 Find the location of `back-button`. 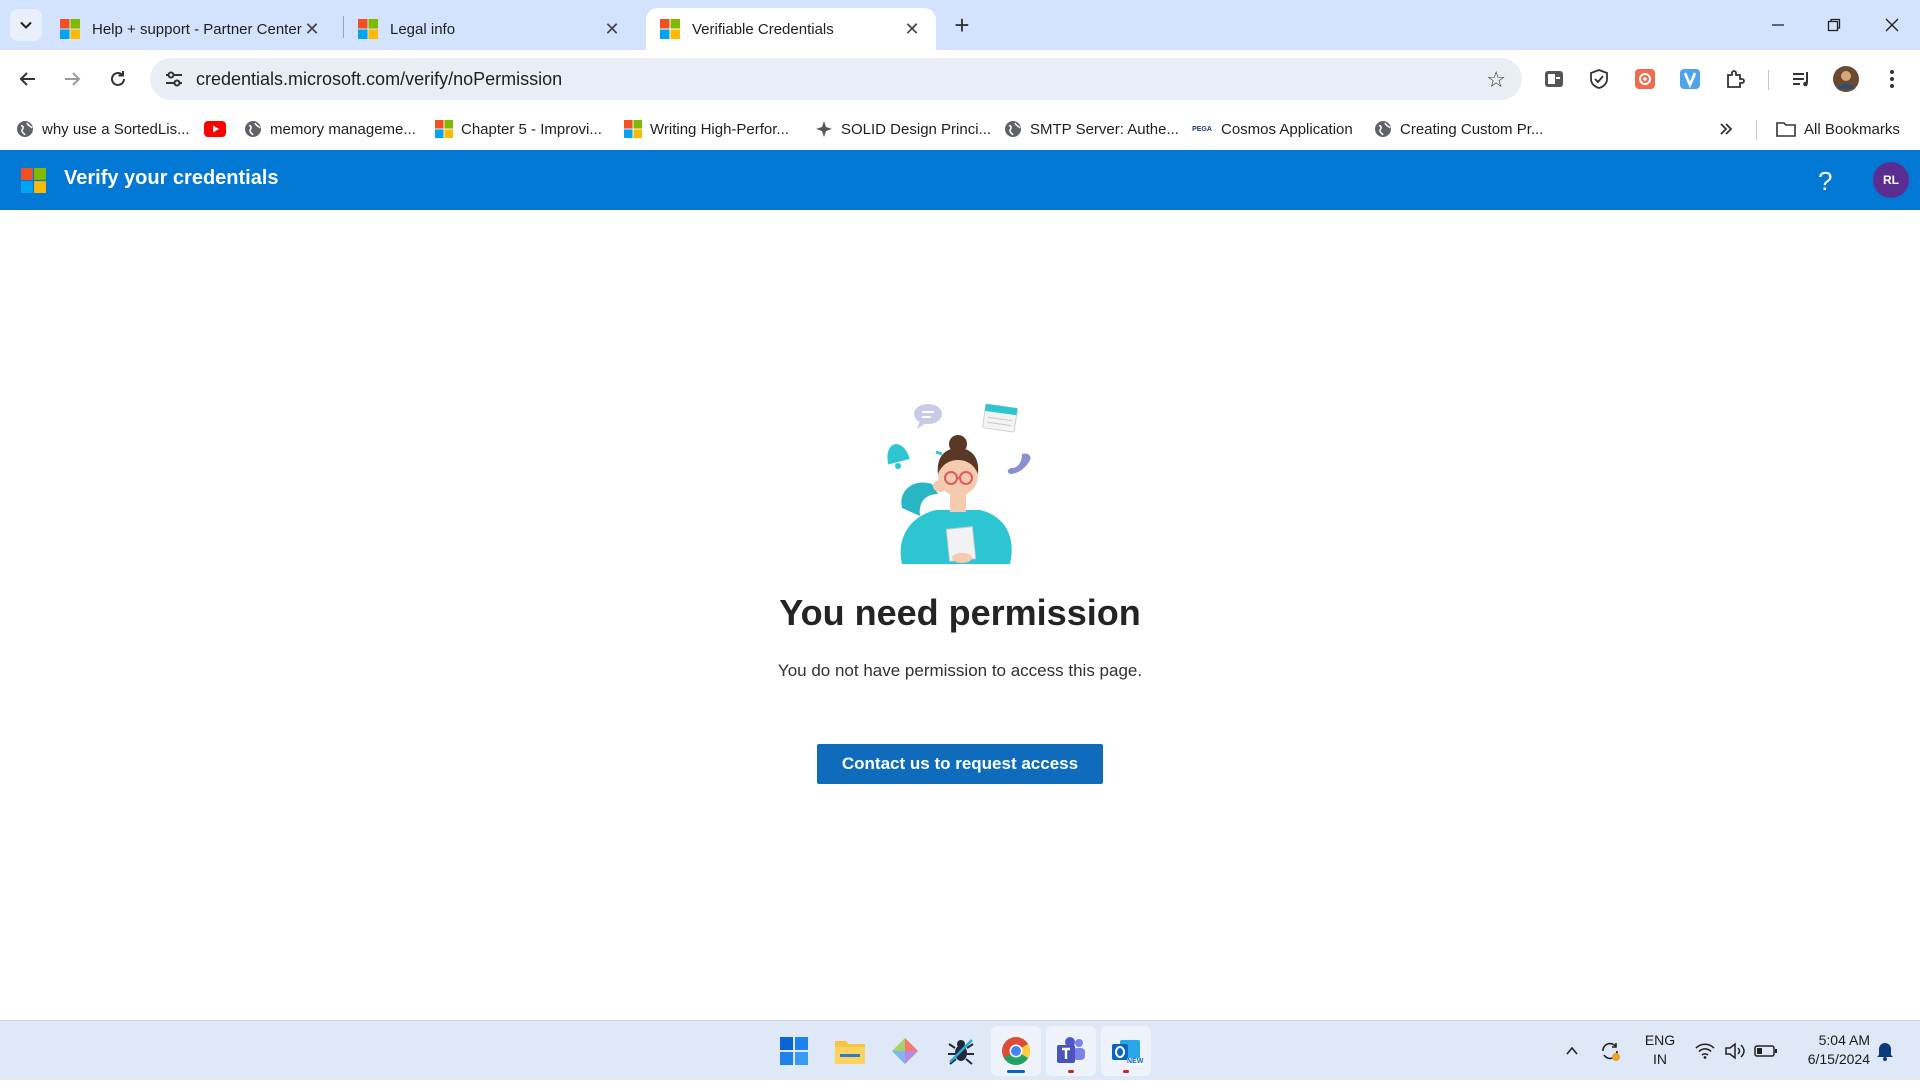

back-button is located at coordinates (28, 79).